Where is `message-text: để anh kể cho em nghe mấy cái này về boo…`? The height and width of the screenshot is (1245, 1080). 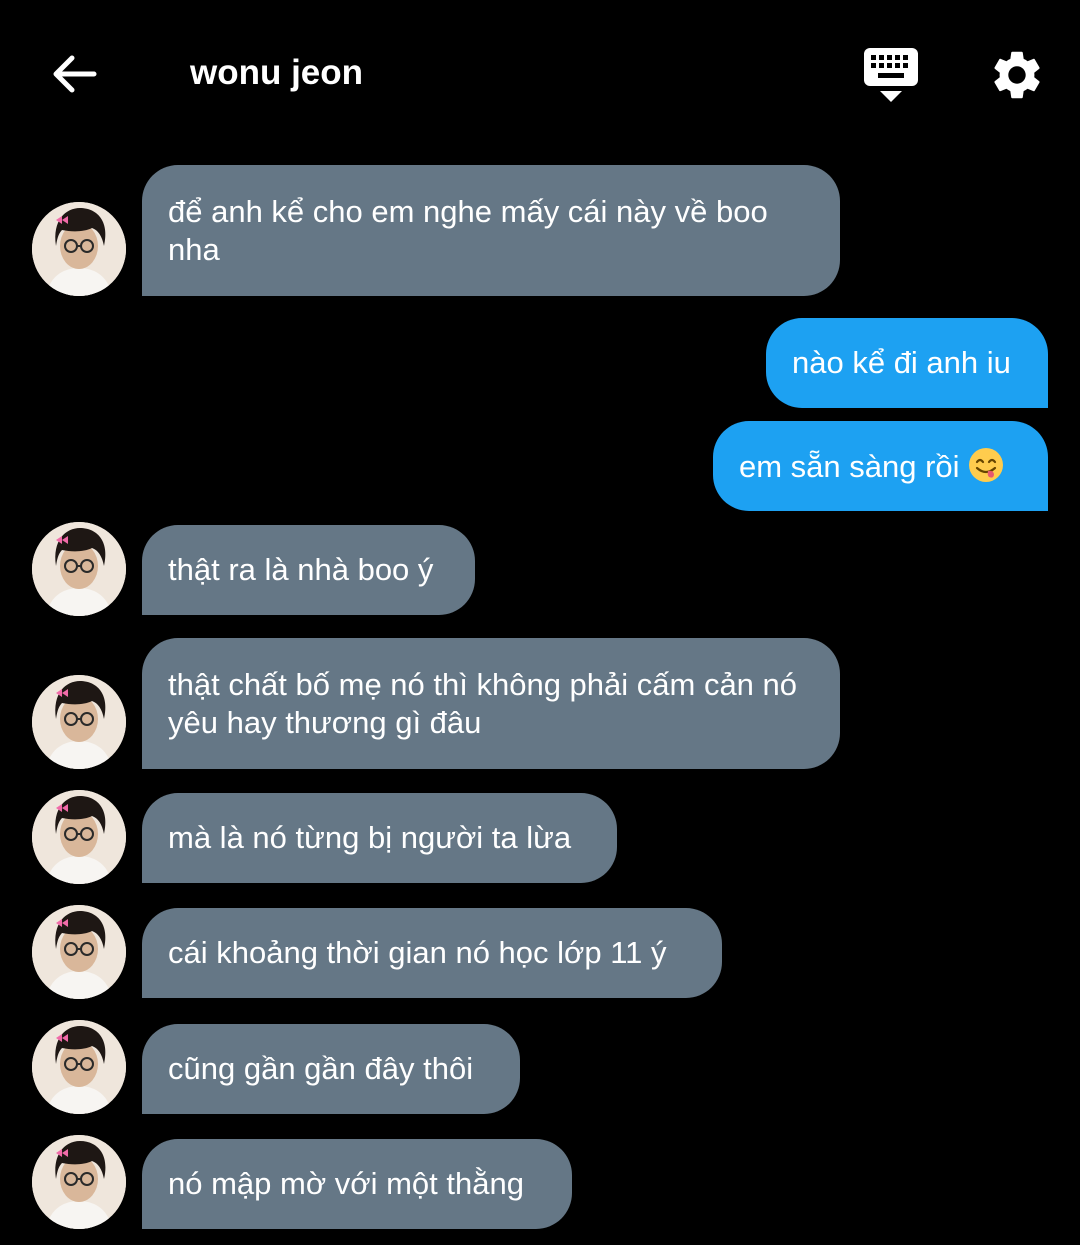
message-text: để anh kể cho em nghe mấy cái này về boo… is located at coordinates (468, 230).